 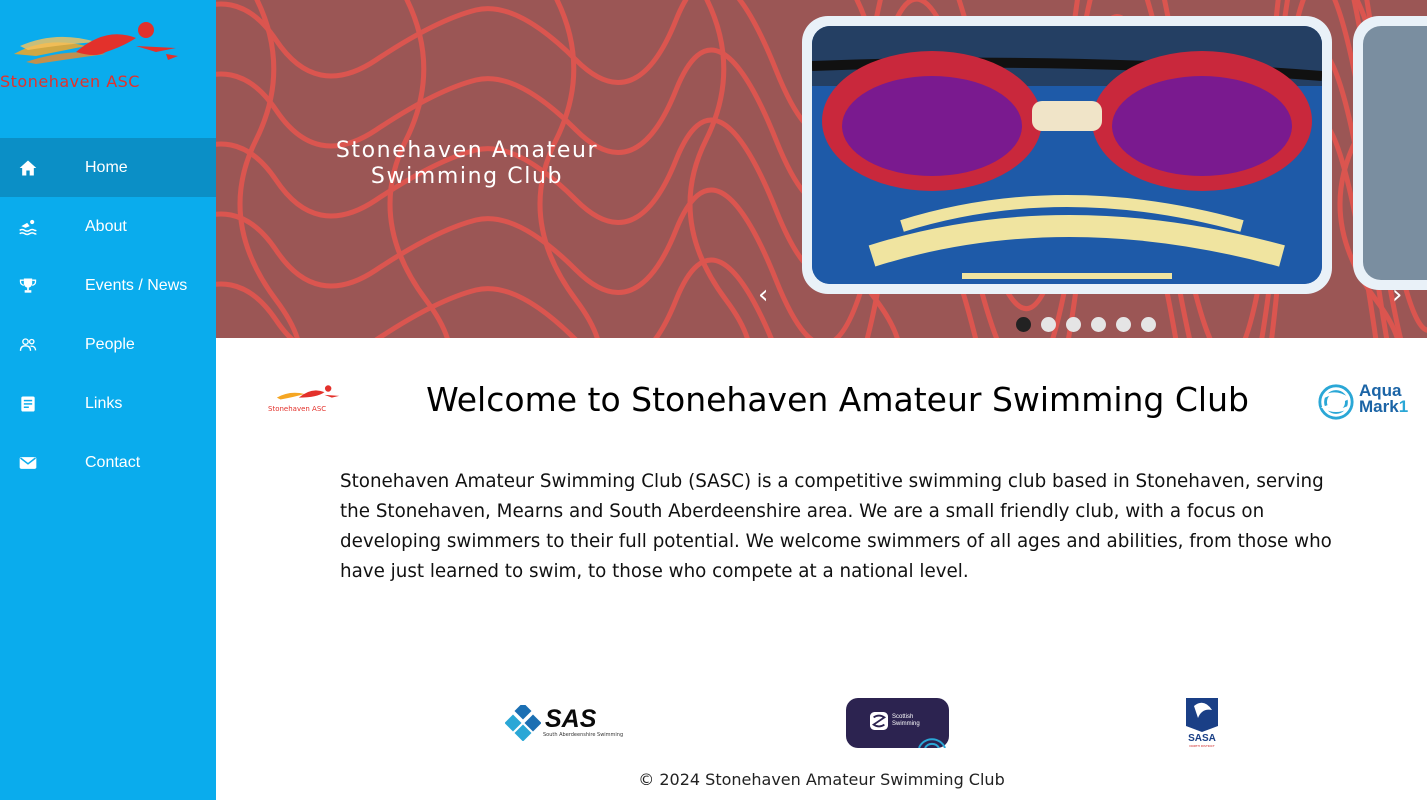 I want to click on brand-logo: Stonehaven ASC, so click(x=108, y=53).